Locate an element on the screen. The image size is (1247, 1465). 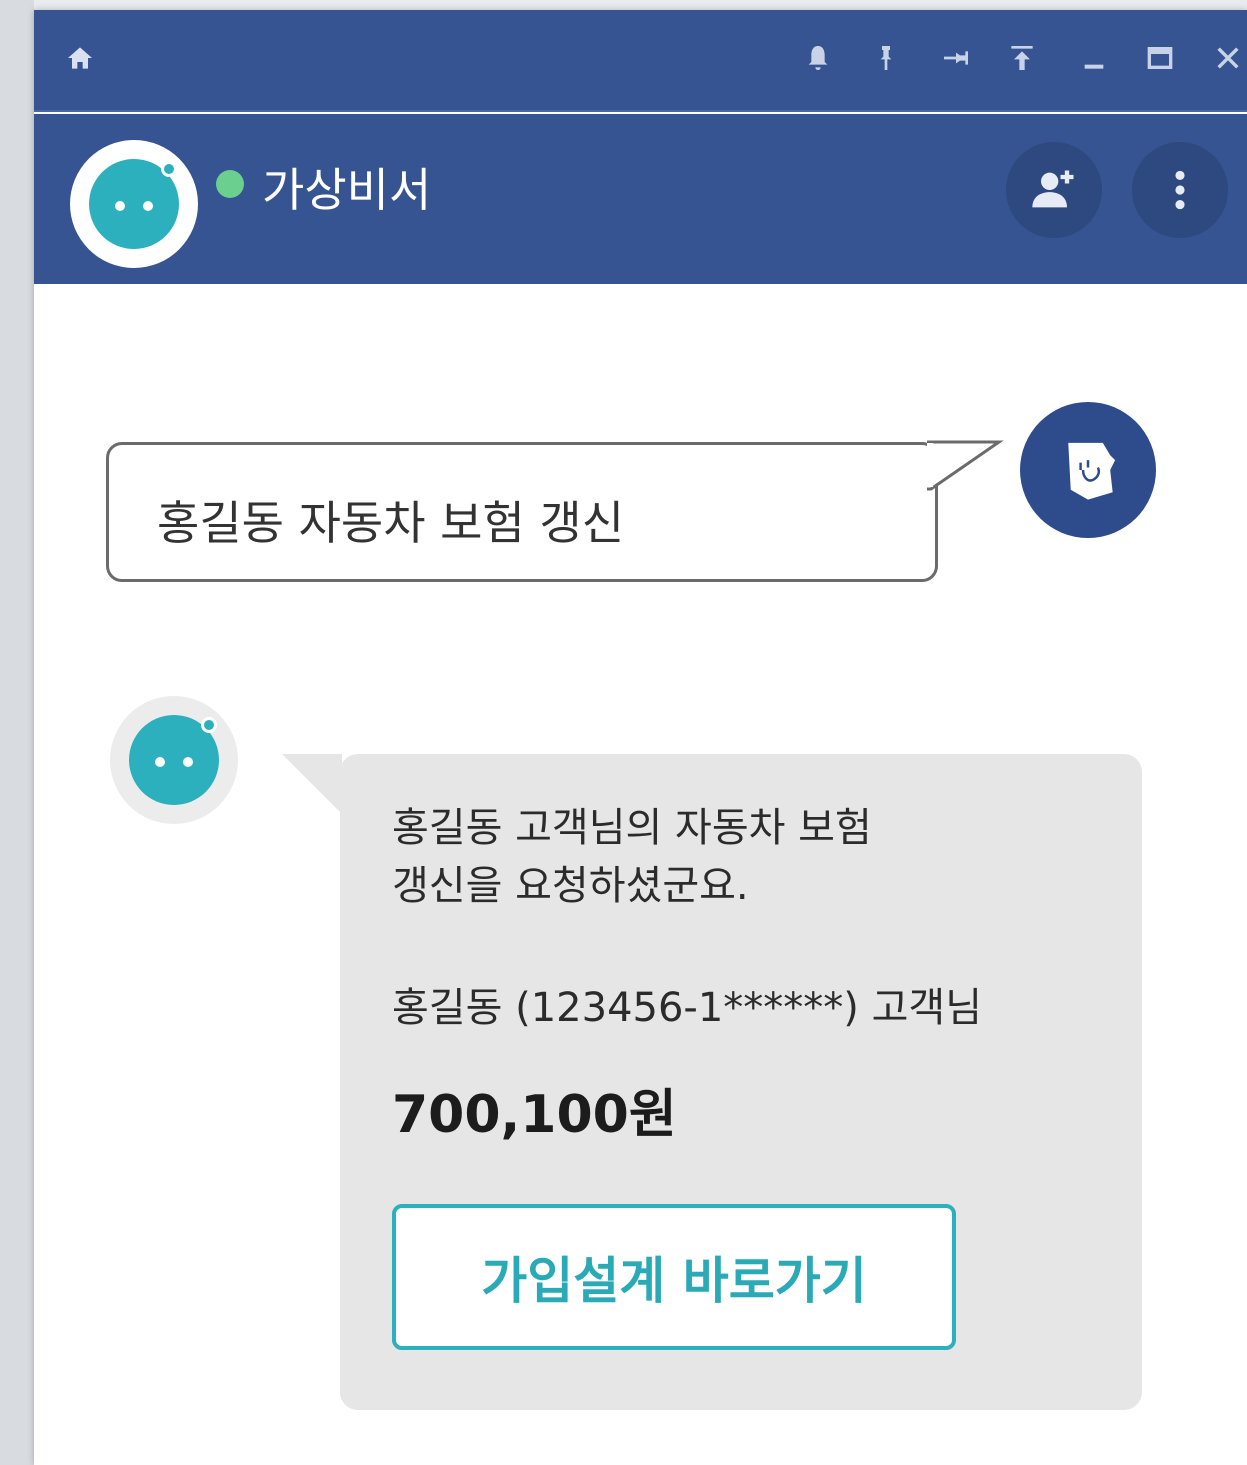
more-vertical-icon is located at coordinates (1180, 190).